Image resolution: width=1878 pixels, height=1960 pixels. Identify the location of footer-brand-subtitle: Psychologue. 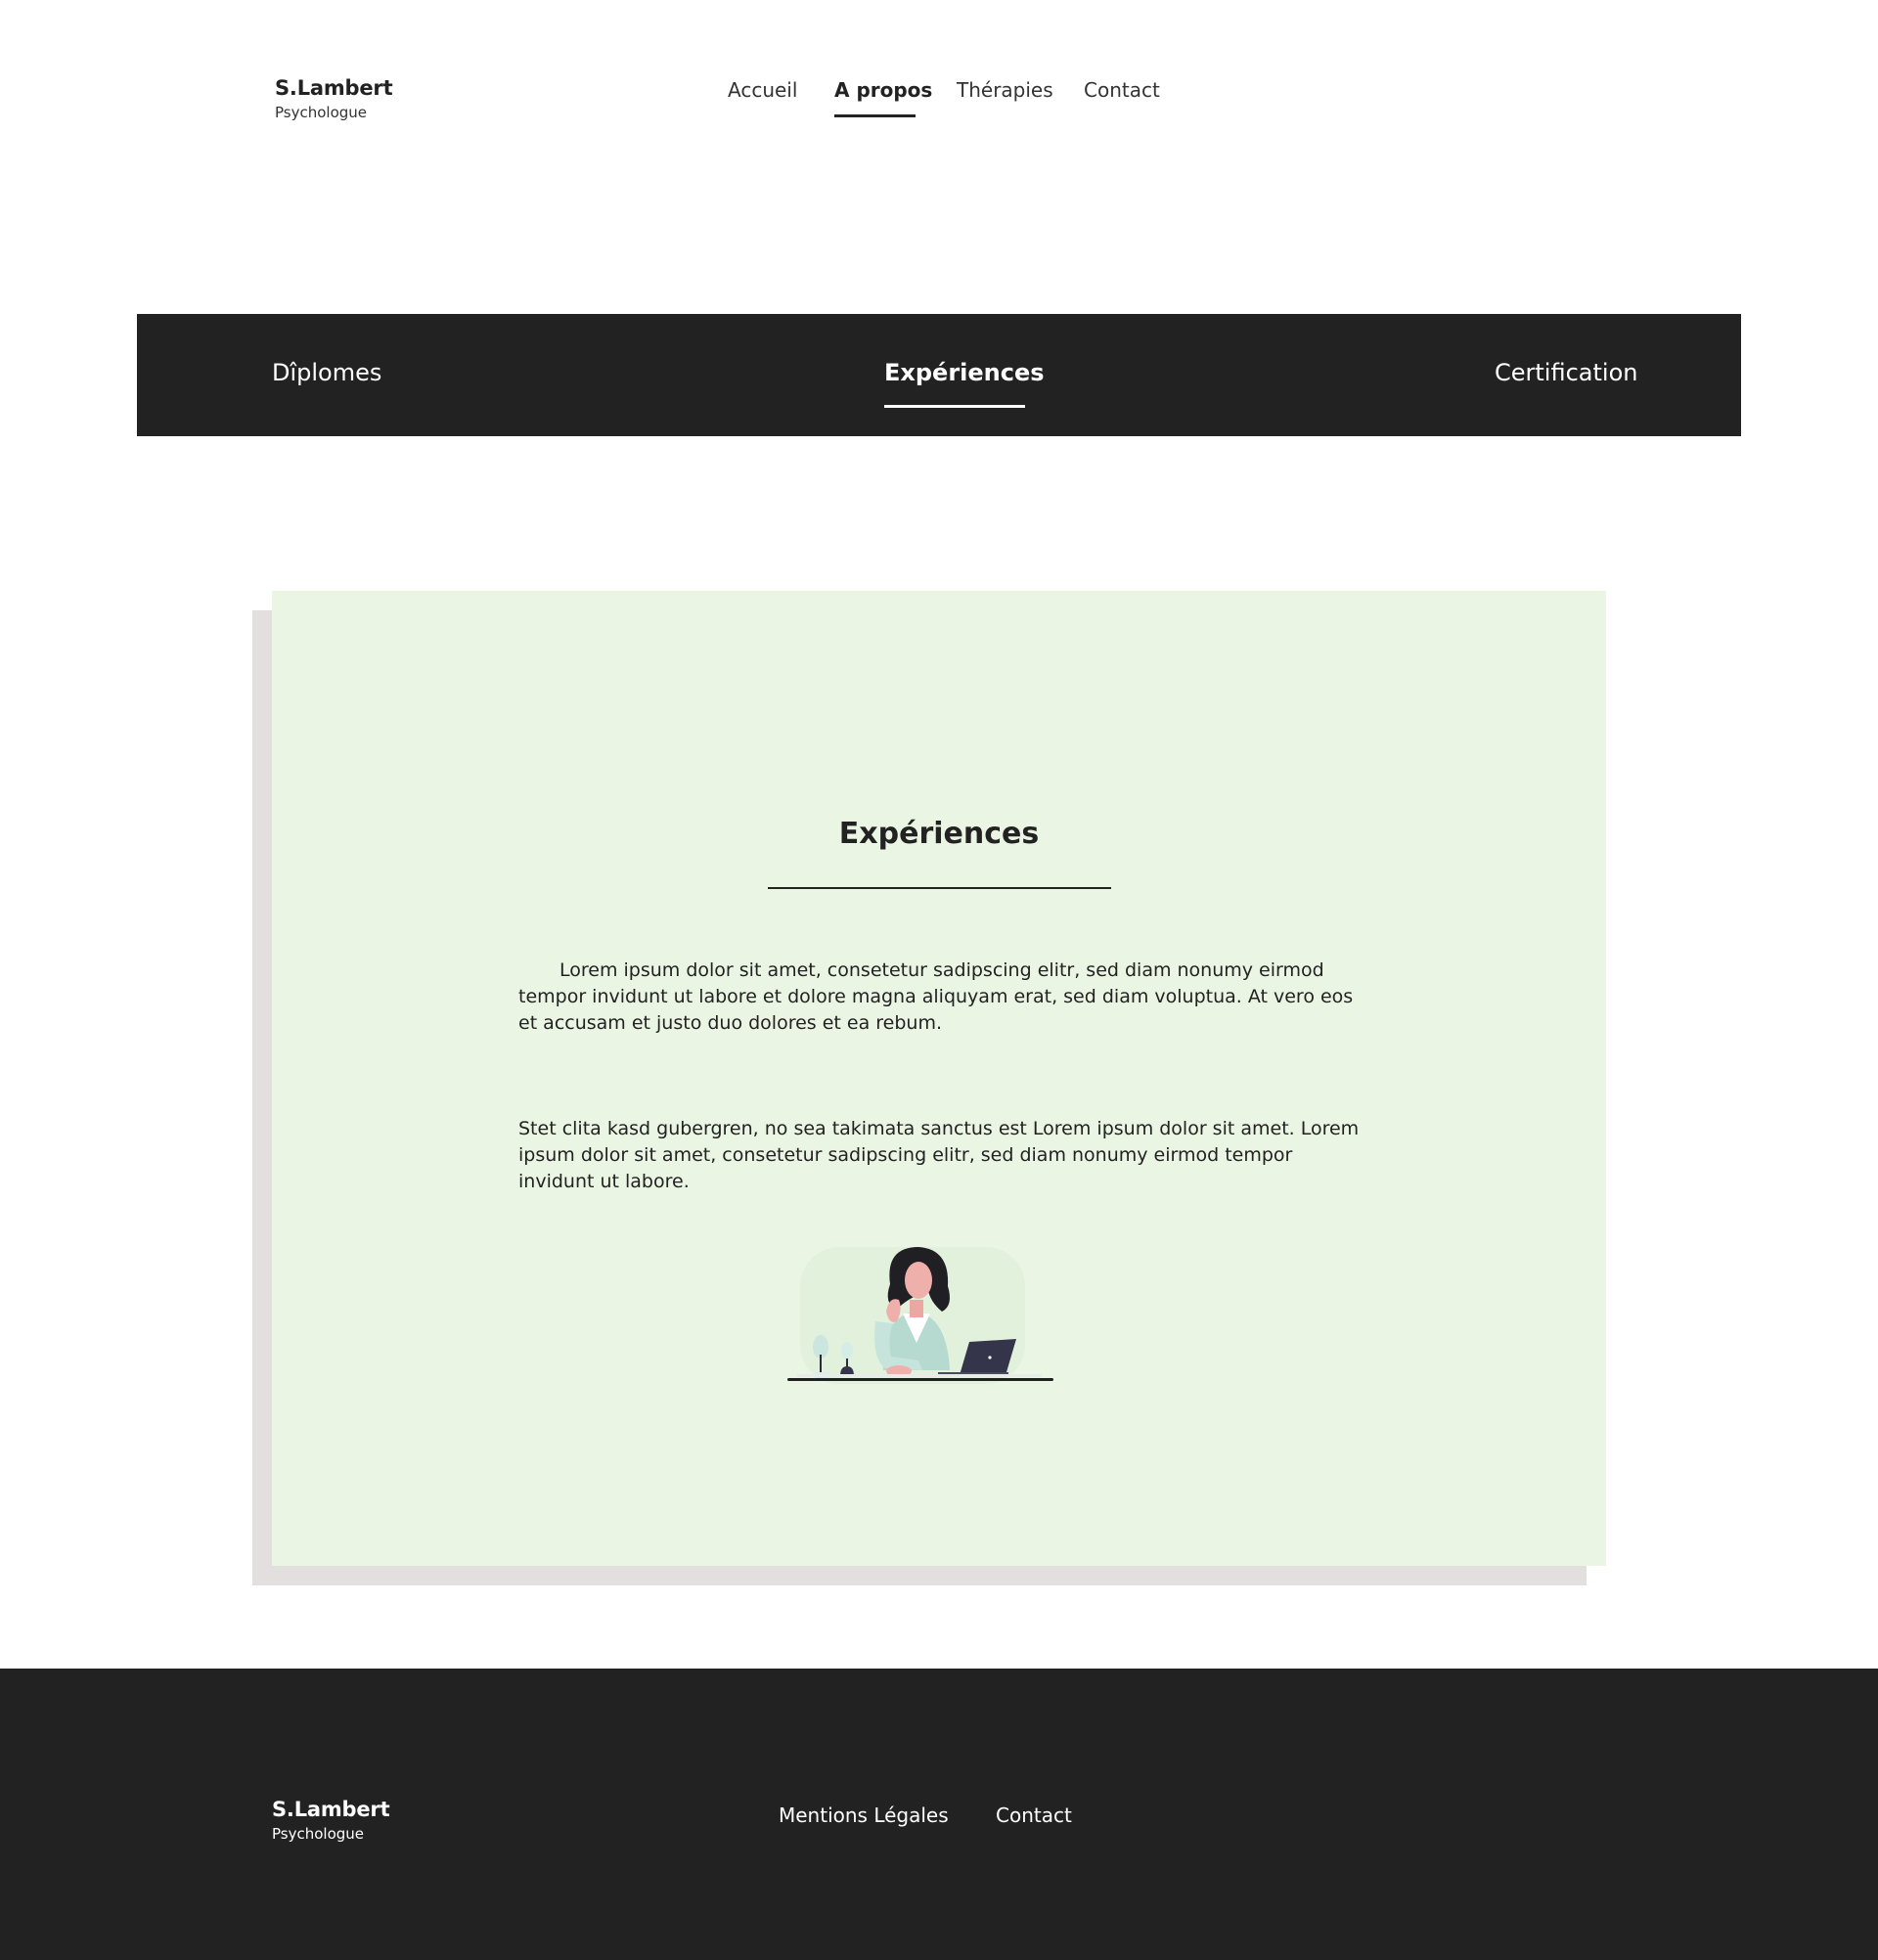
(318, 1834).